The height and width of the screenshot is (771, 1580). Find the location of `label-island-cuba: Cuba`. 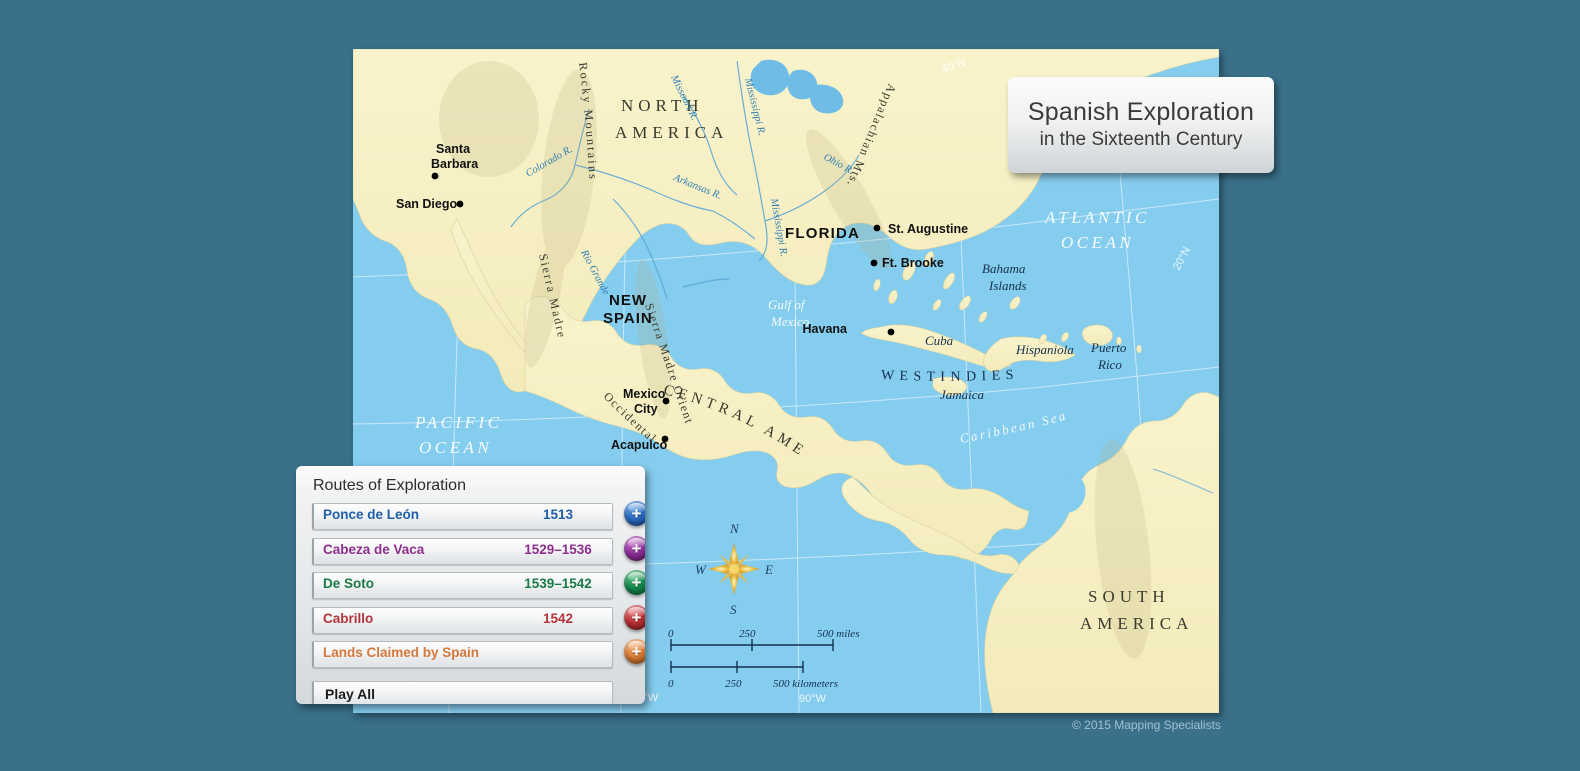

label-island-cuba: Cuba is located at coordinates (939, 340).